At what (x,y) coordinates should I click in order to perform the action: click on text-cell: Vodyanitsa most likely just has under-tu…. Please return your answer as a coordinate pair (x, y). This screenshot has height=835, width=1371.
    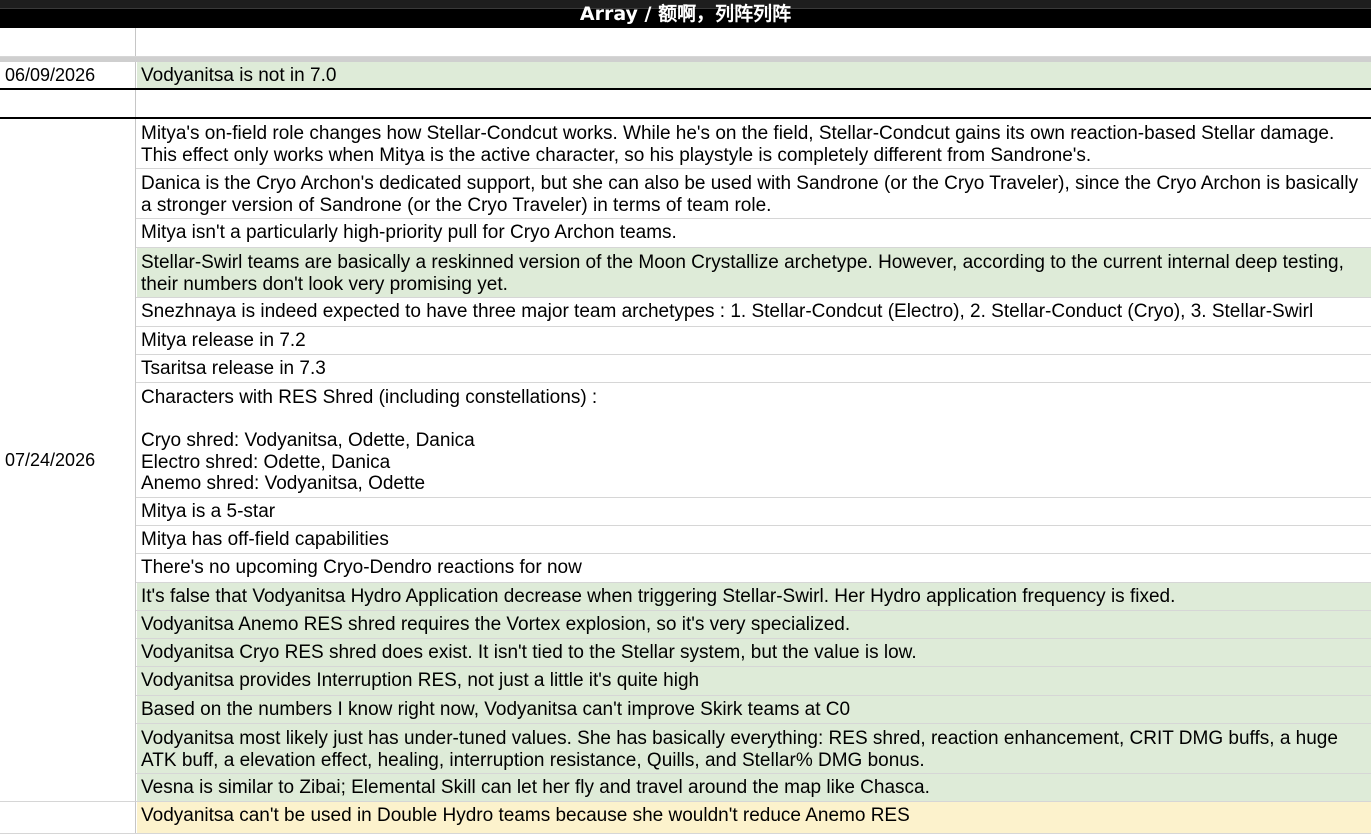
    Looking at the image, I should click on (754, 748).